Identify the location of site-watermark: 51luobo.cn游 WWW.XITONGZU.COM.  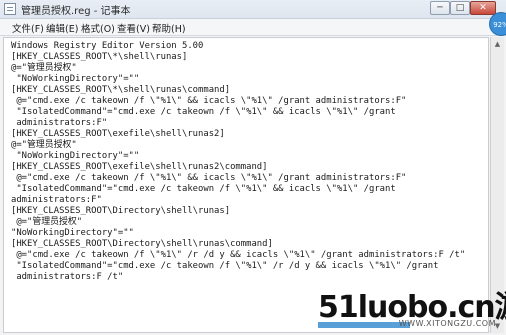
(412, 306).